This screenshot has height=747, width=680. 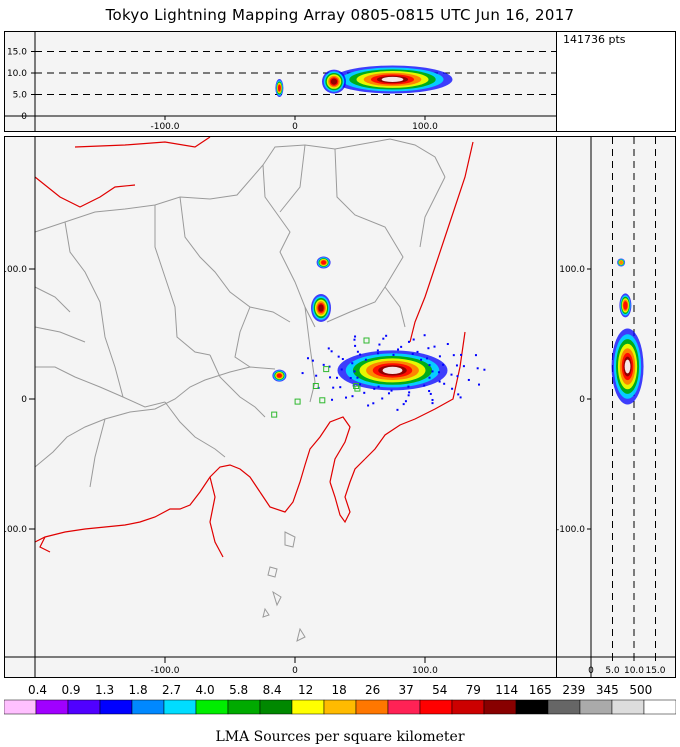 I want to click on colorbar-label: 345, so click(x=607, y=690).